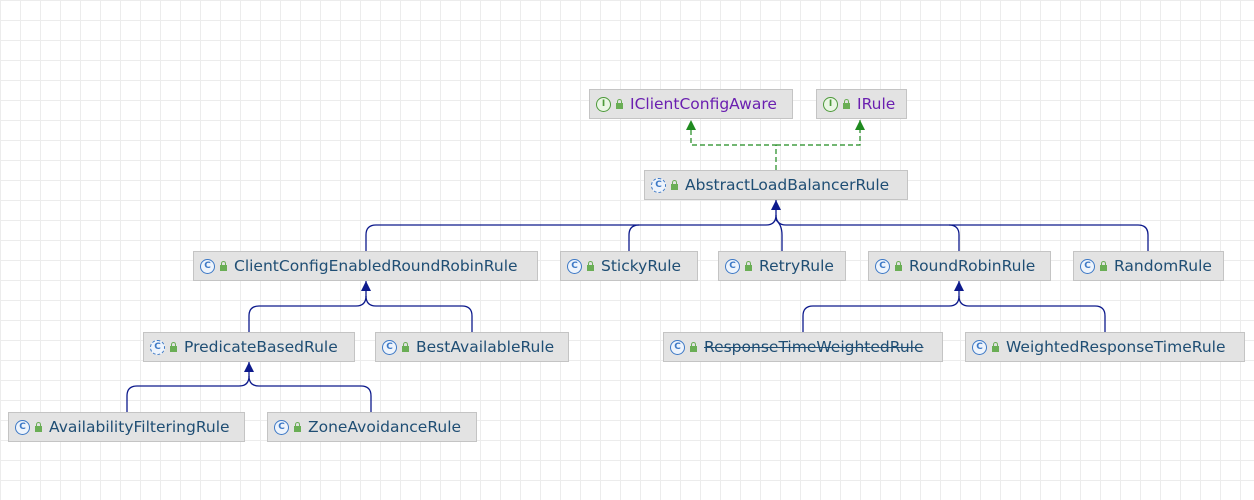 This screenshot has width=1254, height=500. Describe the element at coordinates (1163, 266) in the screenshot. I see `node-label: RandomRule` at that location.